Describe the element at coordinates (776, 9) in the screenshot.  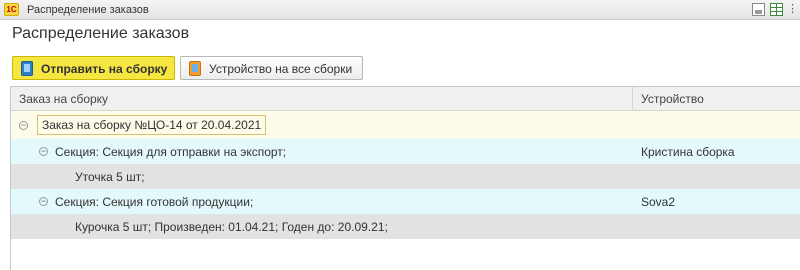
I see `table-icon` at that location.